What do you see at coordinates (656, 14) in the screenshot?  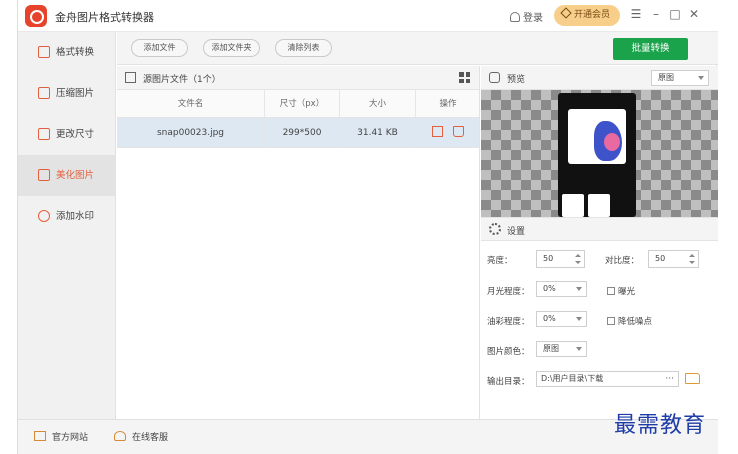 I see `minimize-icon: –` at bounding box center [656, 14].